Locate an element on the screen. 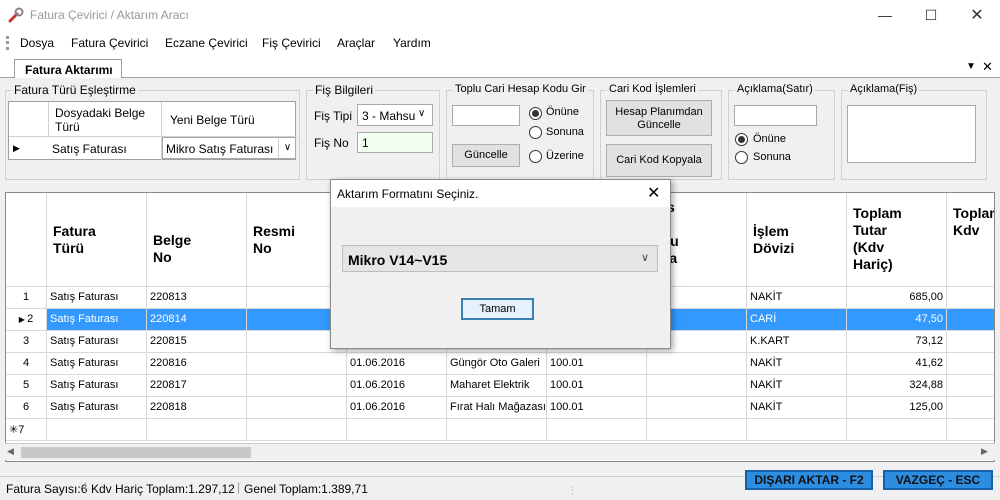 The image size is (1000, 500). cancel-button: VAZGEÇ - ESC is located at coordinates (938, 480).